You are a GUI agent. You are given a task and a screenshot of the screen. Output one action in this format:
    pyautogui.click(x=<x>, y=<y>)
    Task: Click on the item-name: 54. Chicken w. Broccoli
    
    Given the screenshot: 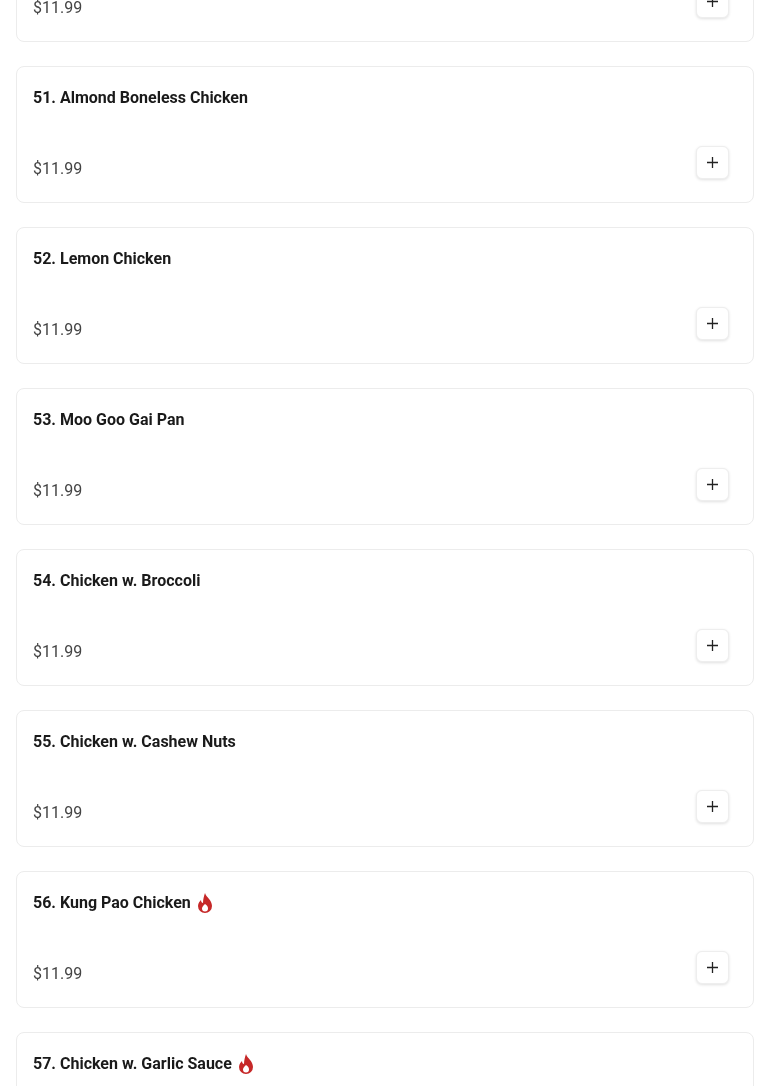 What is the action you would take?
    pyautogui.click(x=117, y=581)
    